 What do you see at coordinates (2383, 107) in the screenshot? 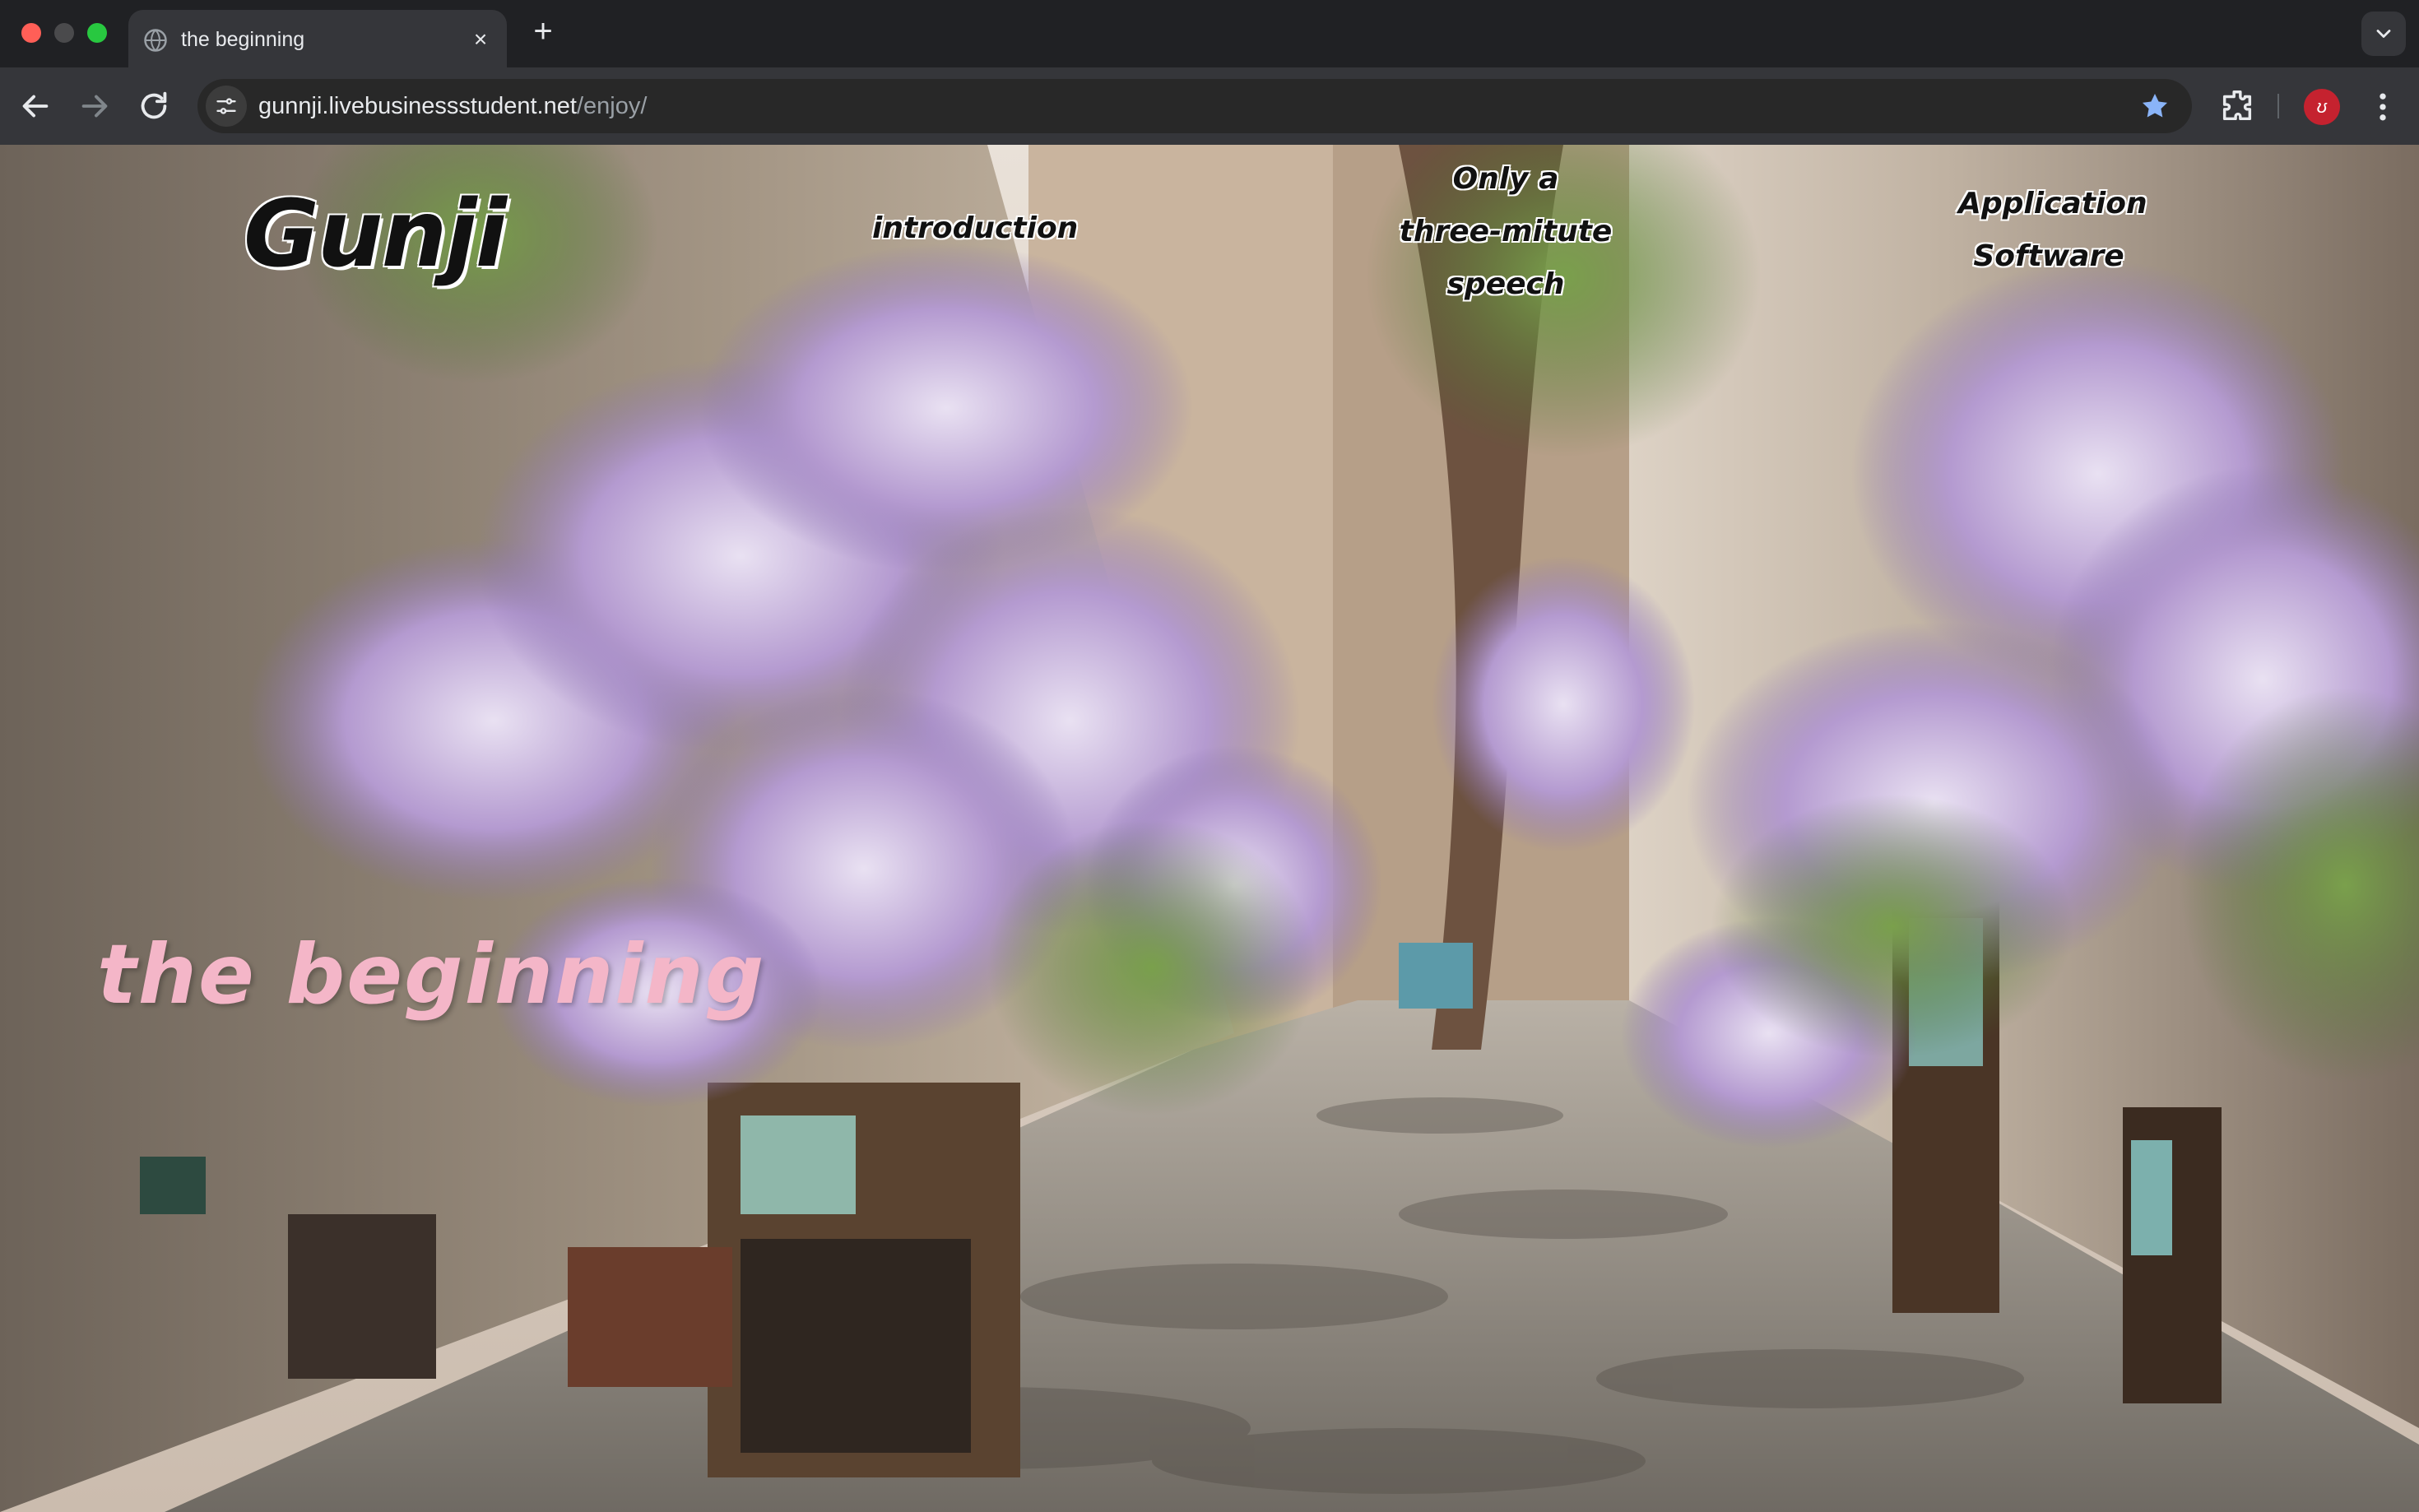
I see `kebab-menu-icon` at bounding box center [2383, 107].